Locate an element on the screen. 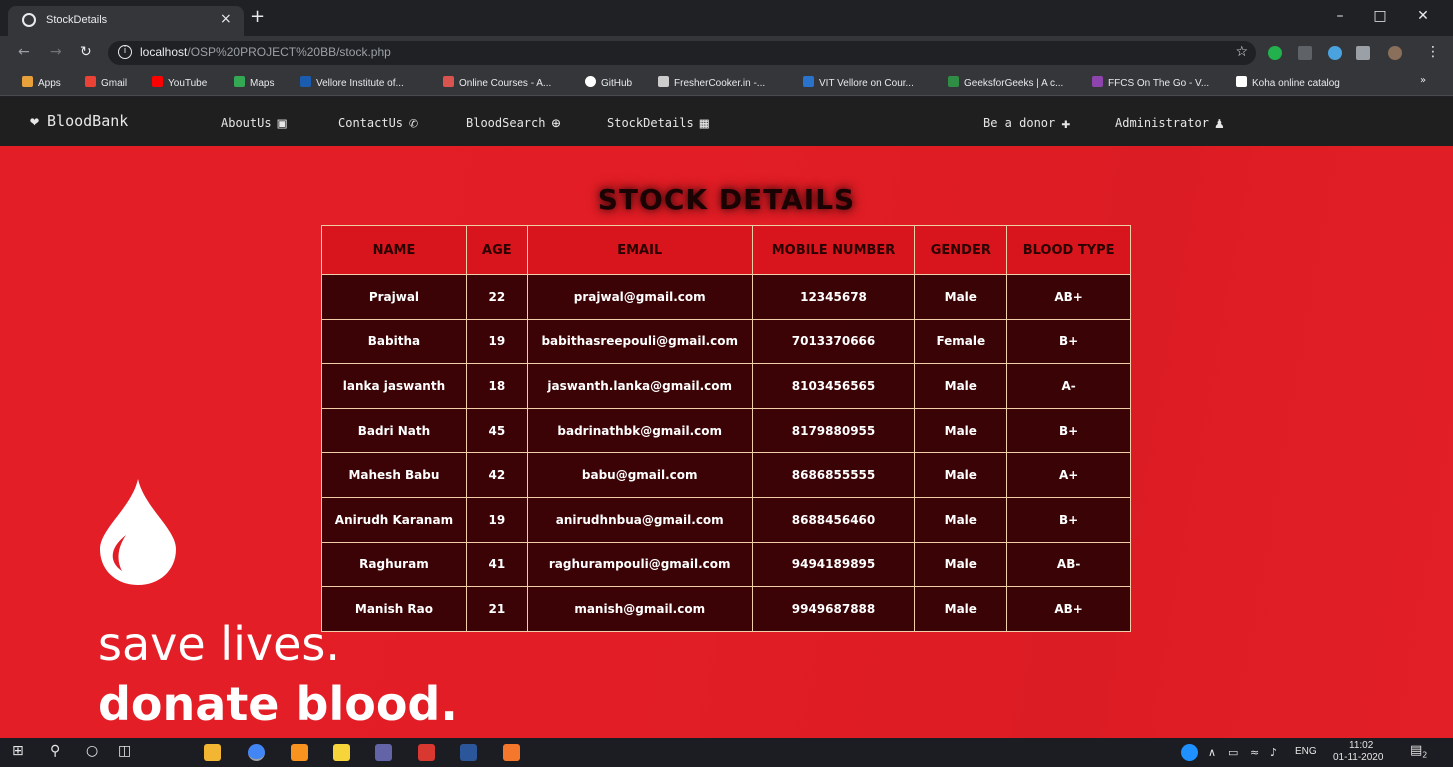  cell-name: lanka jaswanth is located at coordinates (394, 386).